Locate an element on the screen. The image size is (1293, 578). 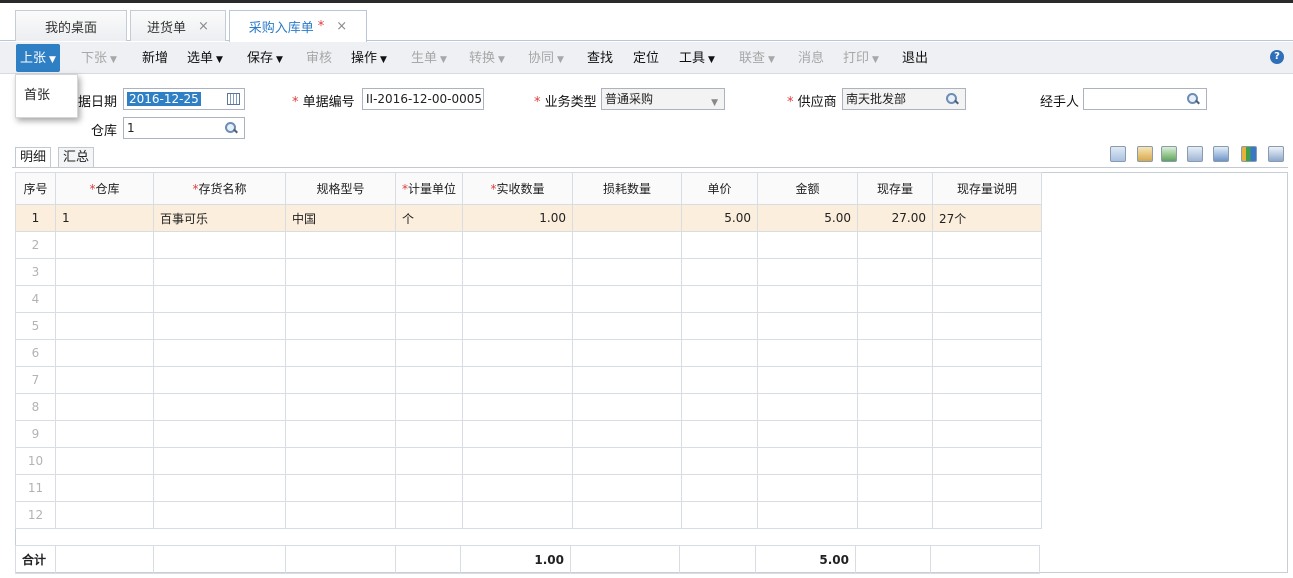
save-button: 保存 ▼ is located at coordinates (265, 58).